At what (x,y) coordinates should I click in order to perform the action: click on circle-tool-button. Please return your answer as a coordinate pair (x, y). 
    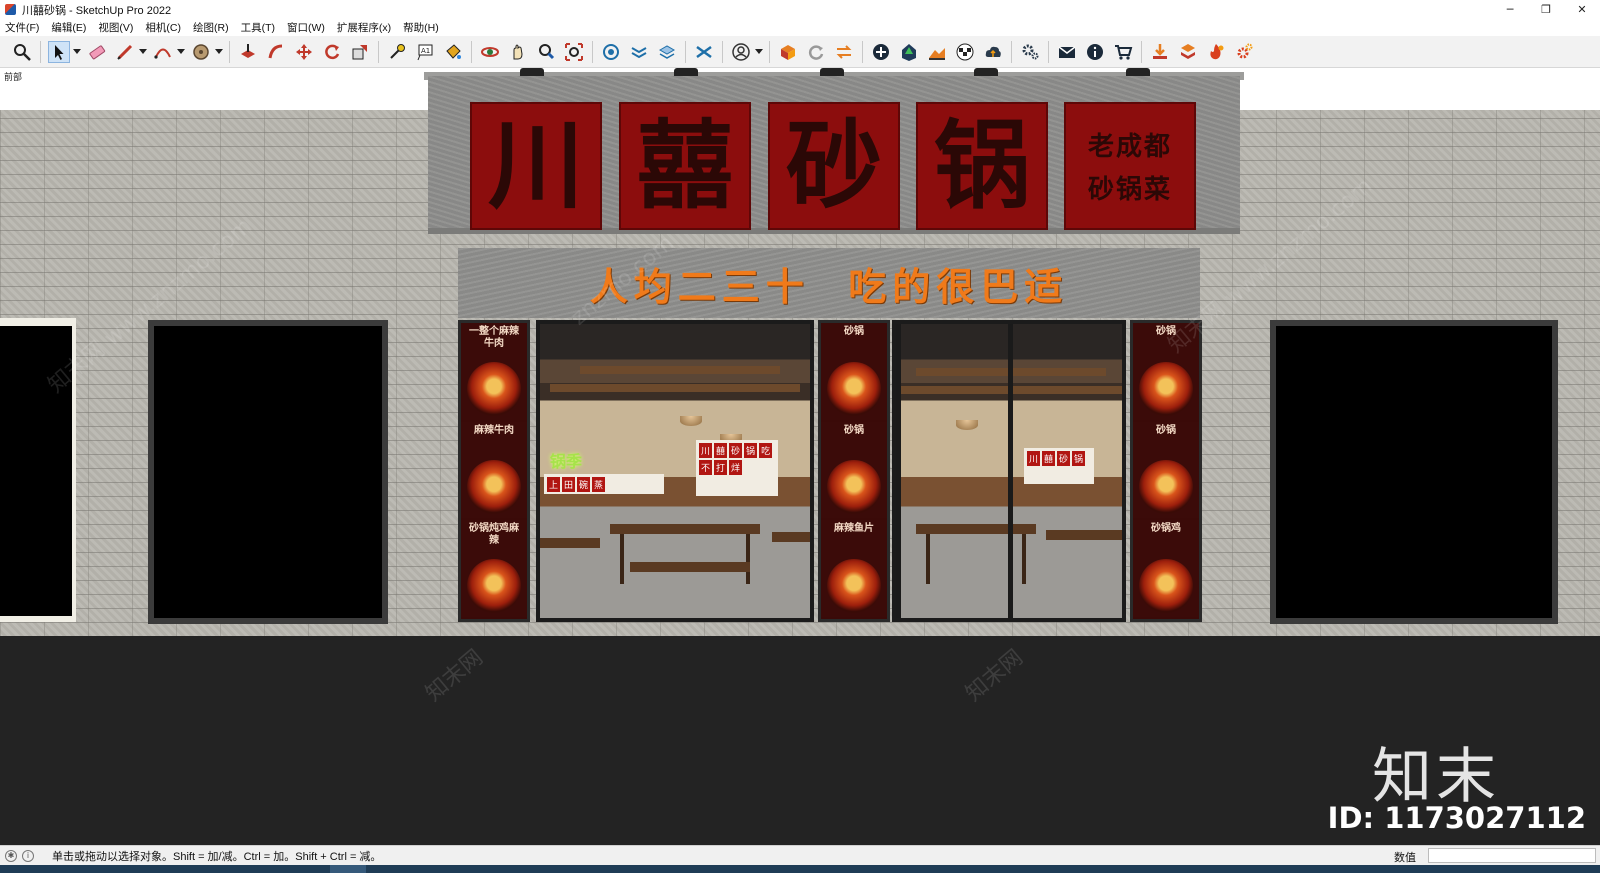
    Looking at the image, I should click on (201, 52).